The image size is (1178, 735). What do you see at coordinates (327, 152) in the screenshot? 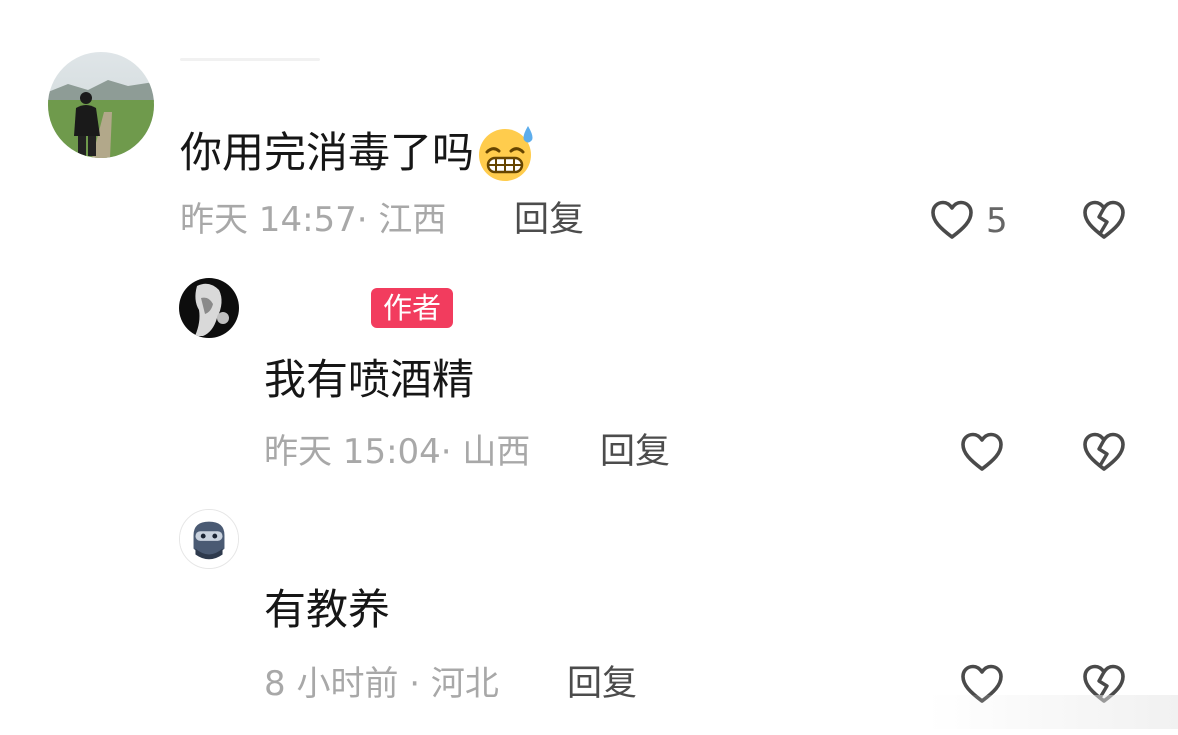
I see `comment-text-content: 你用完消毒了吗` at bounding box center [327, 152].